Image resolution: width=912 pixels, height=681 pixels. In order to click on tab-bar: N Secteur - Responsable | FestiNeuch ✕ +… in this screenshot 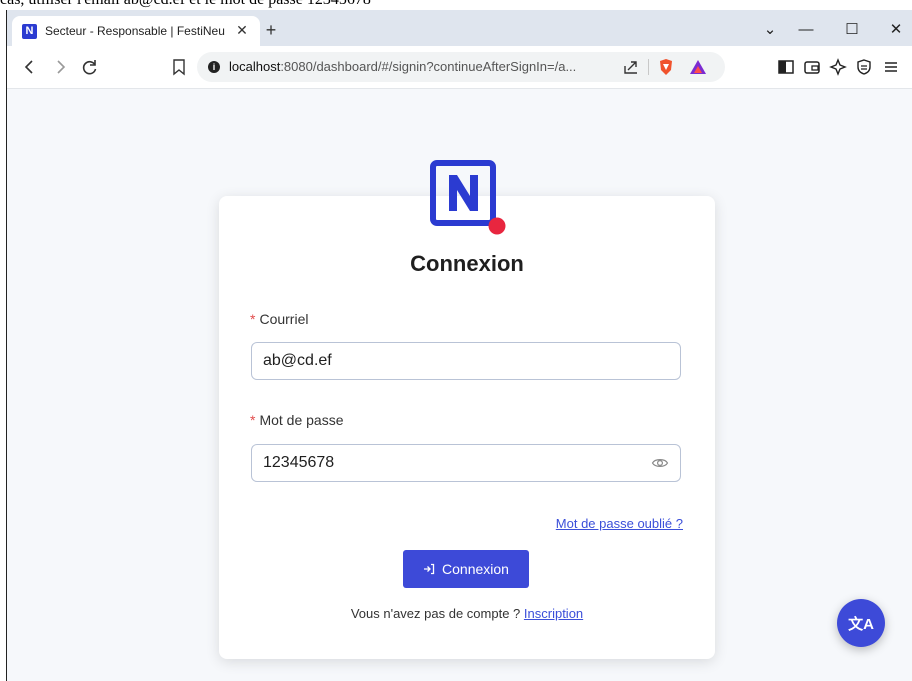, I will do `click(459, 28)`.